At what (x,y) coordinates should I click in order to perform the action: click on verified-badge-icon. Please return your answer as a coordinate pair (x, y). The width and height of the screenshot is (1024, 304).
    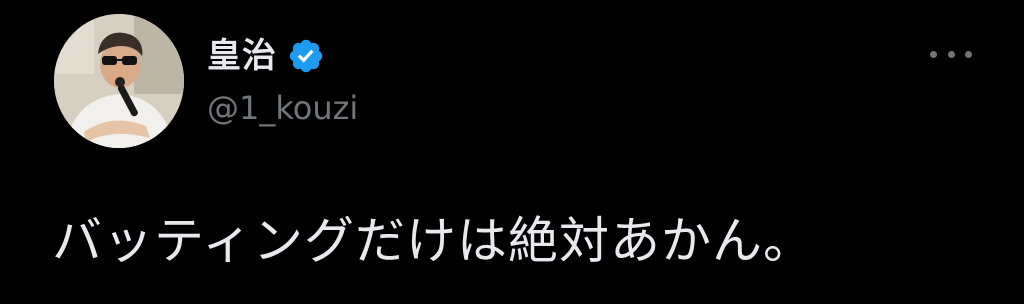
    Looking at the image, I should click on (306, 56).